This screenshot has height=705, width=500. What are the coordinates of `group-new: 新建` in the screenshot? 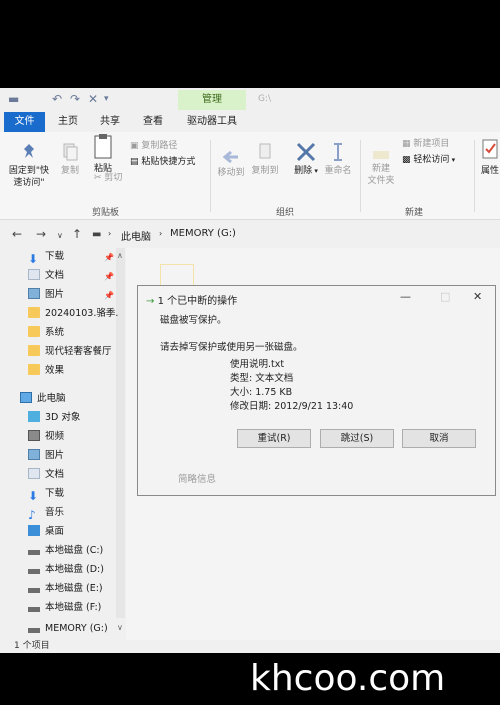 It's located at (414, 213).